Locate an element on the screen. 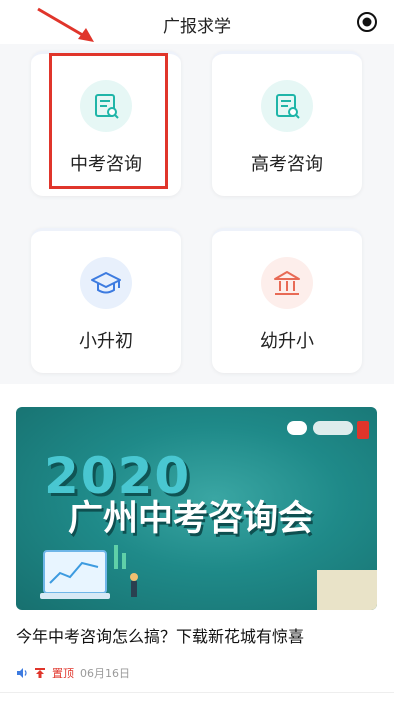  card-gaokao: 高考咨询 is located at coordinates (287, 123).